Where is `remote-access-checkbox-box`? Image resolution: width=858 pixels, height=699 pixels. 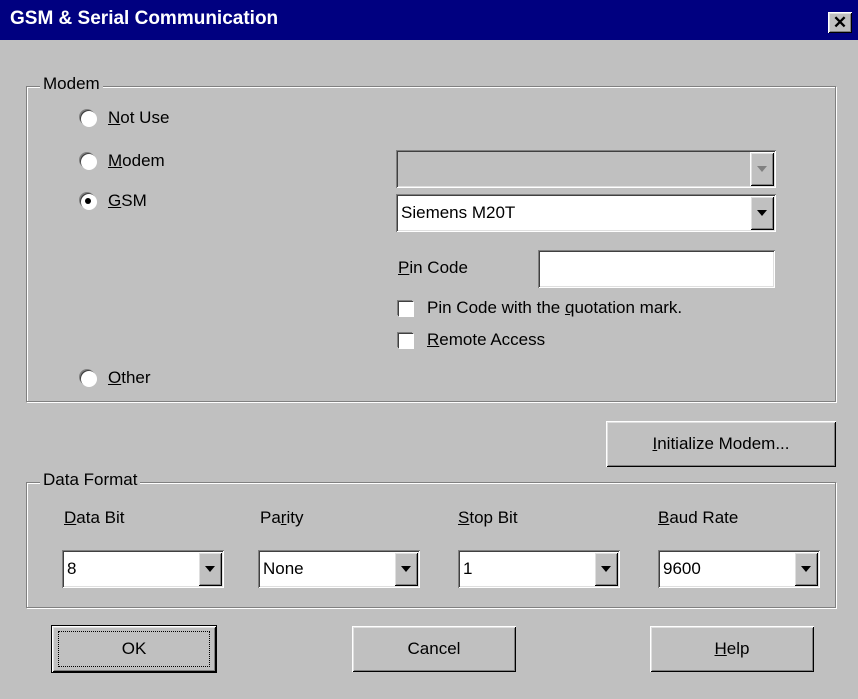 remote-access-checkbox-box is located at coordinates (405, 340).